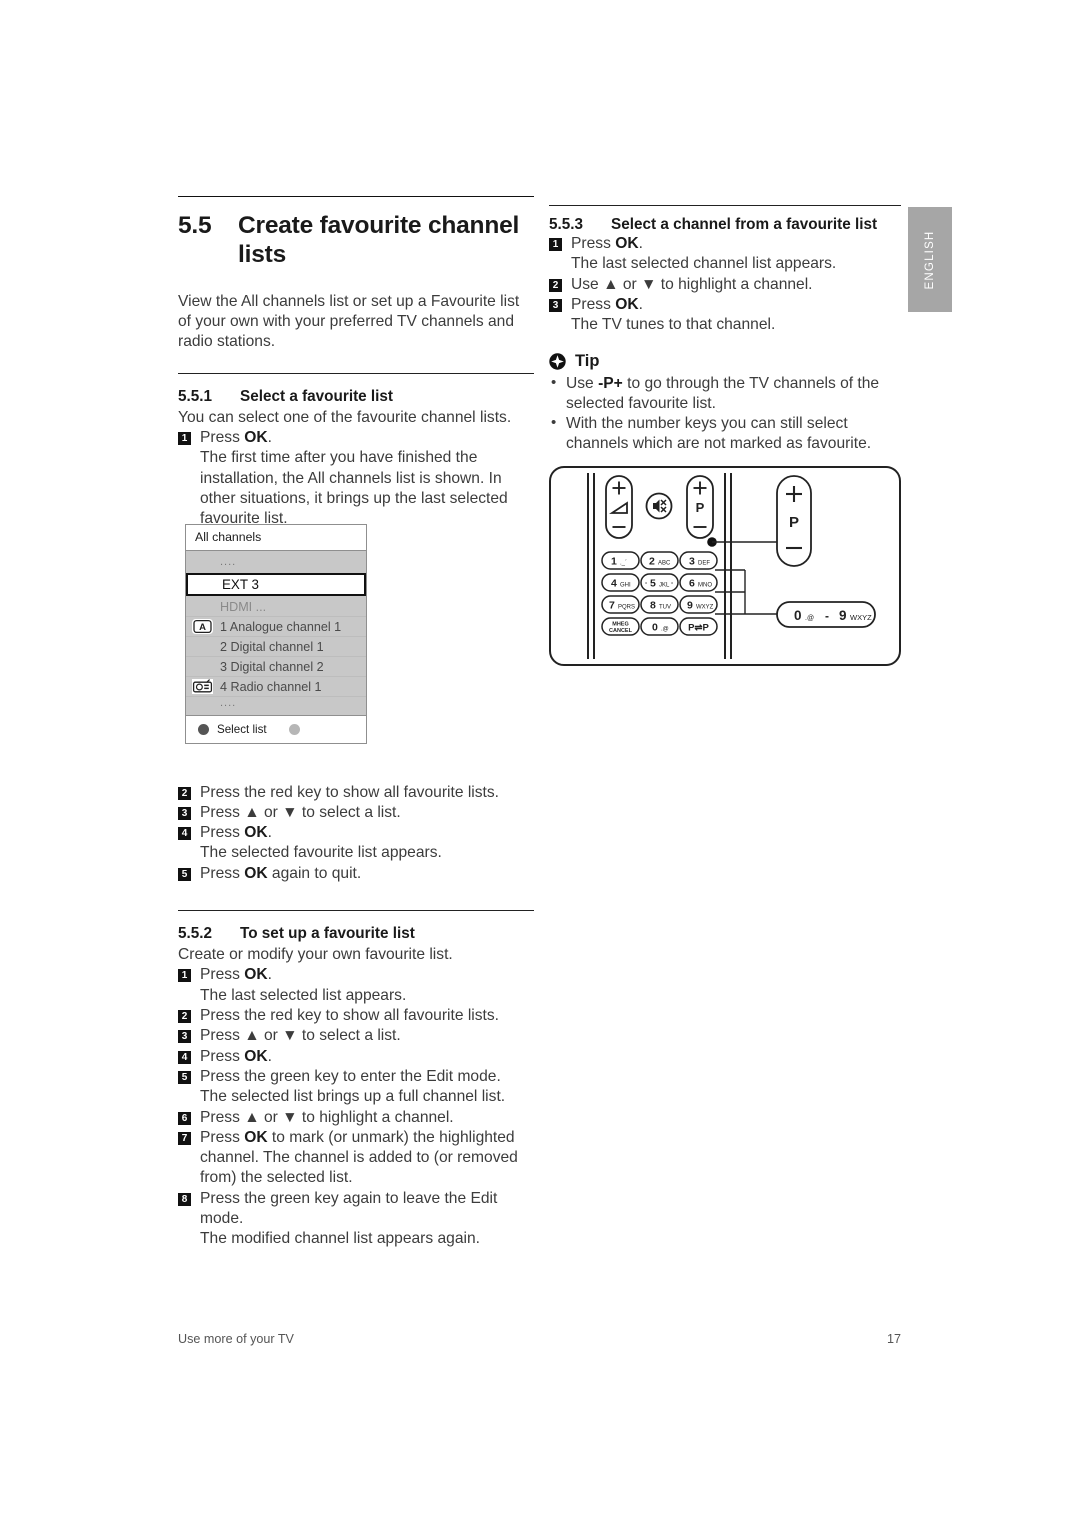  I want to click on section-title: Create favourite channel lists, so click(379, 240).